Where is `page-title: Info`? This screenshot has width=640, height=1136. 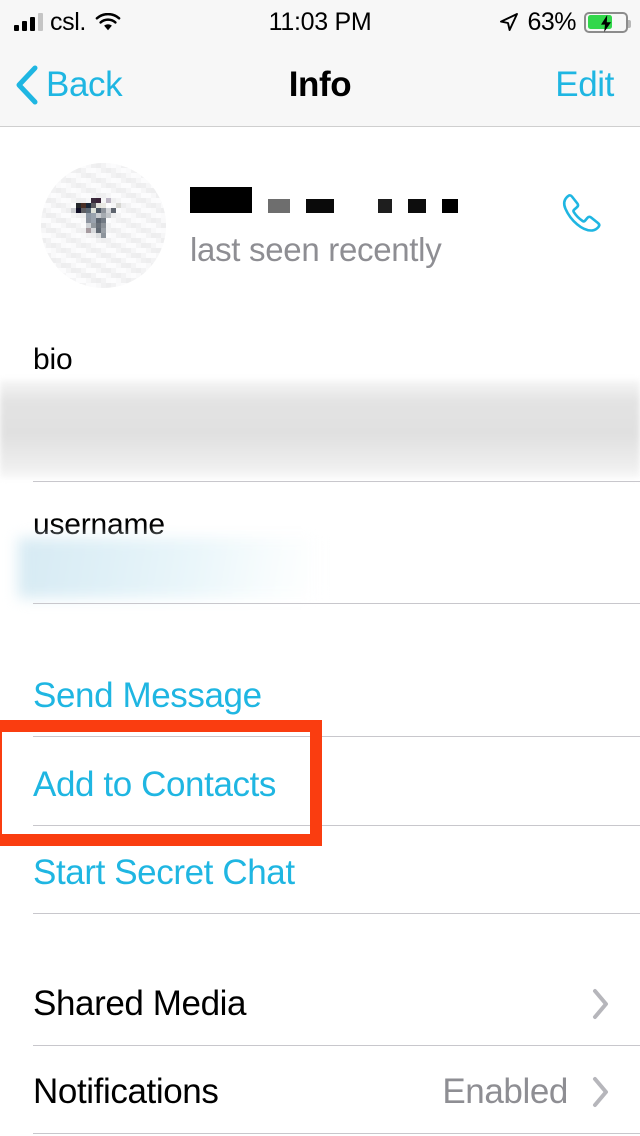 page-title: Info is located at coordinates (320, 84).